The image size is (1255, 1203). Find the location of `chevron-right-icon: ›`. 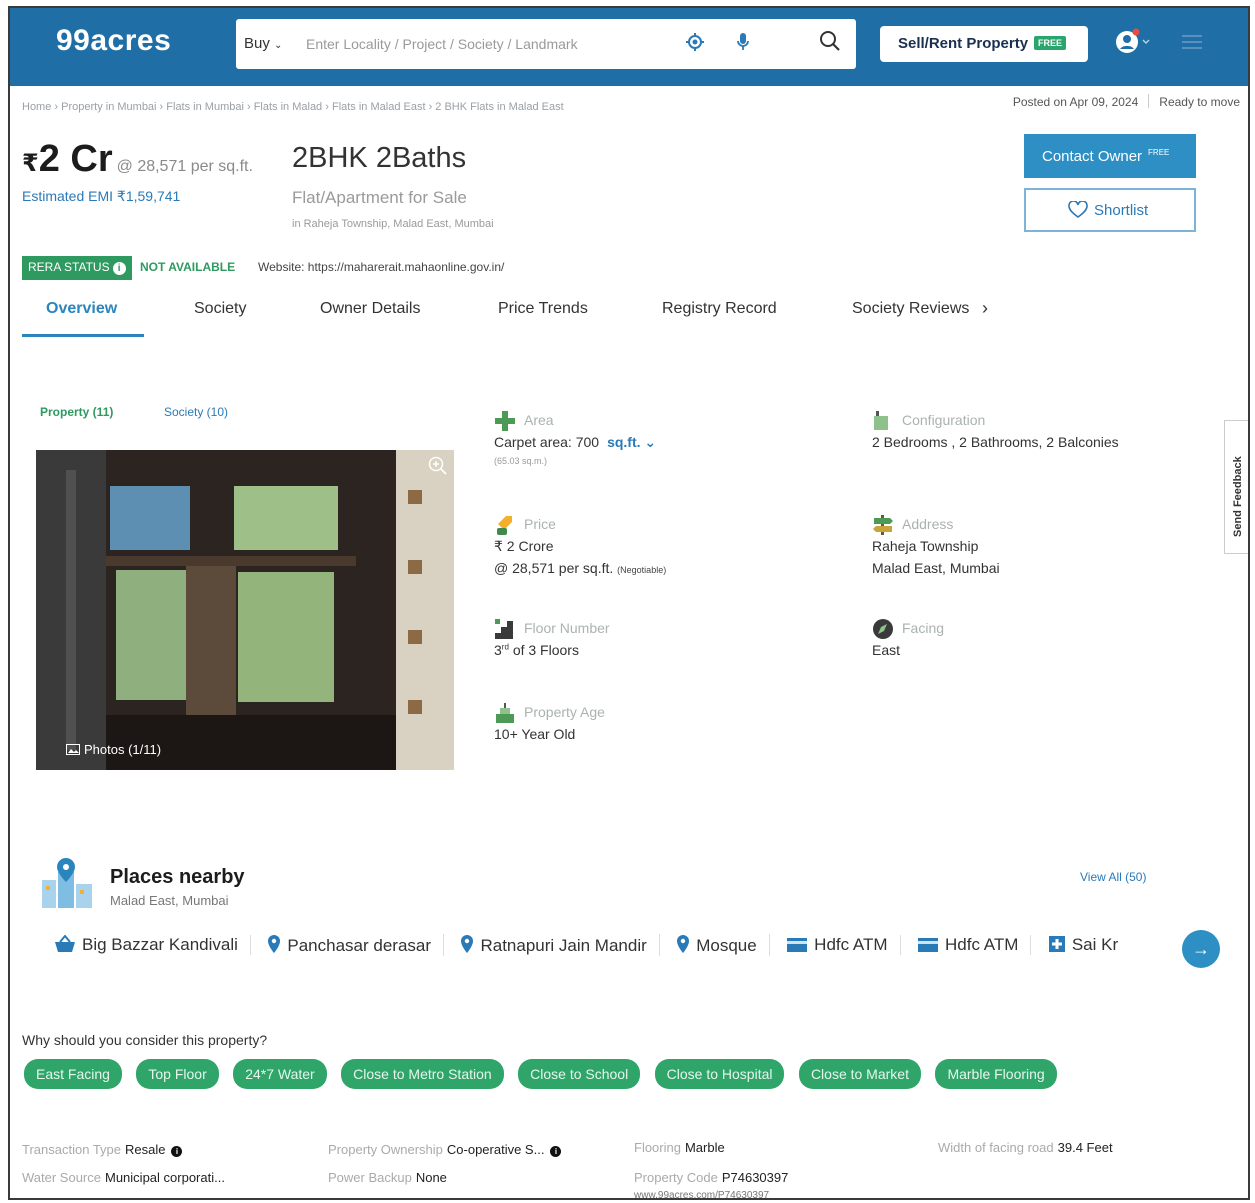

chevron-right-icon: › is located at coordinates (985, 308).